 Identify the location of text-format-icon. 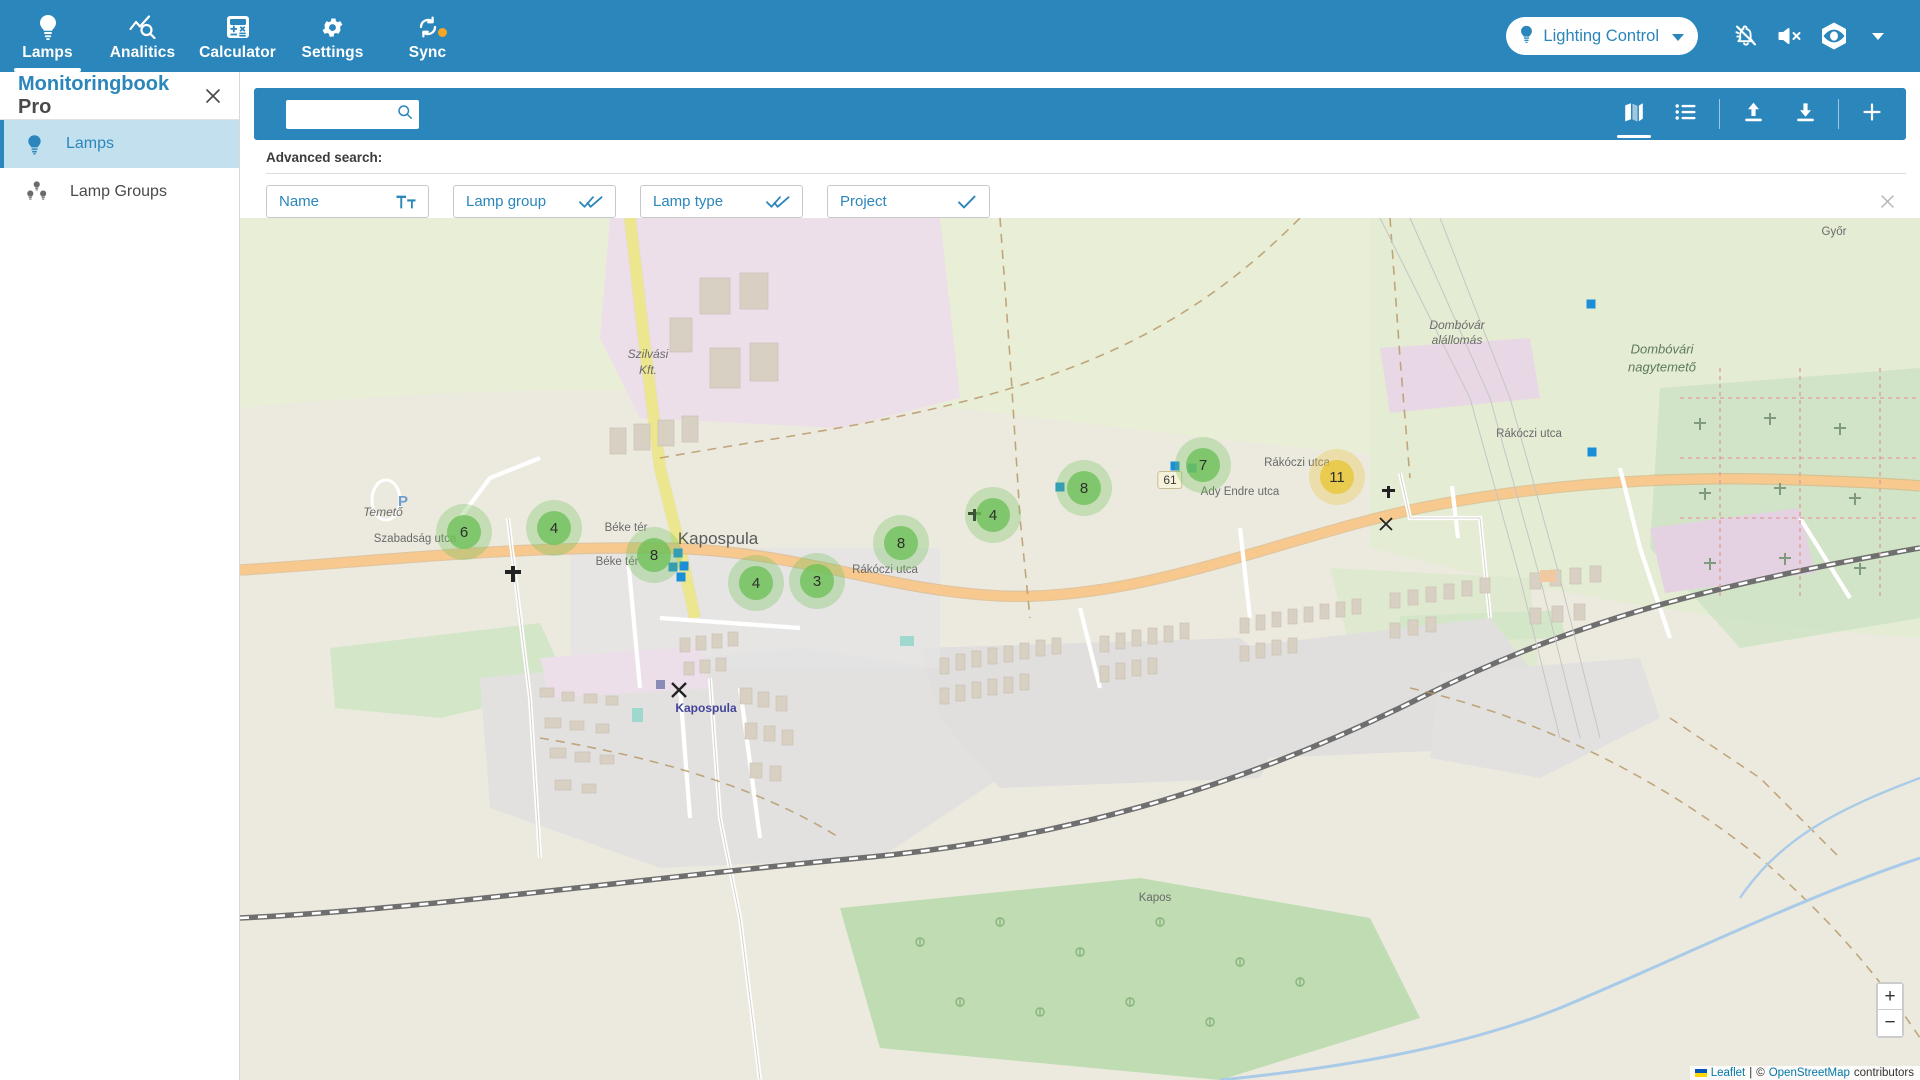
(406, 202).